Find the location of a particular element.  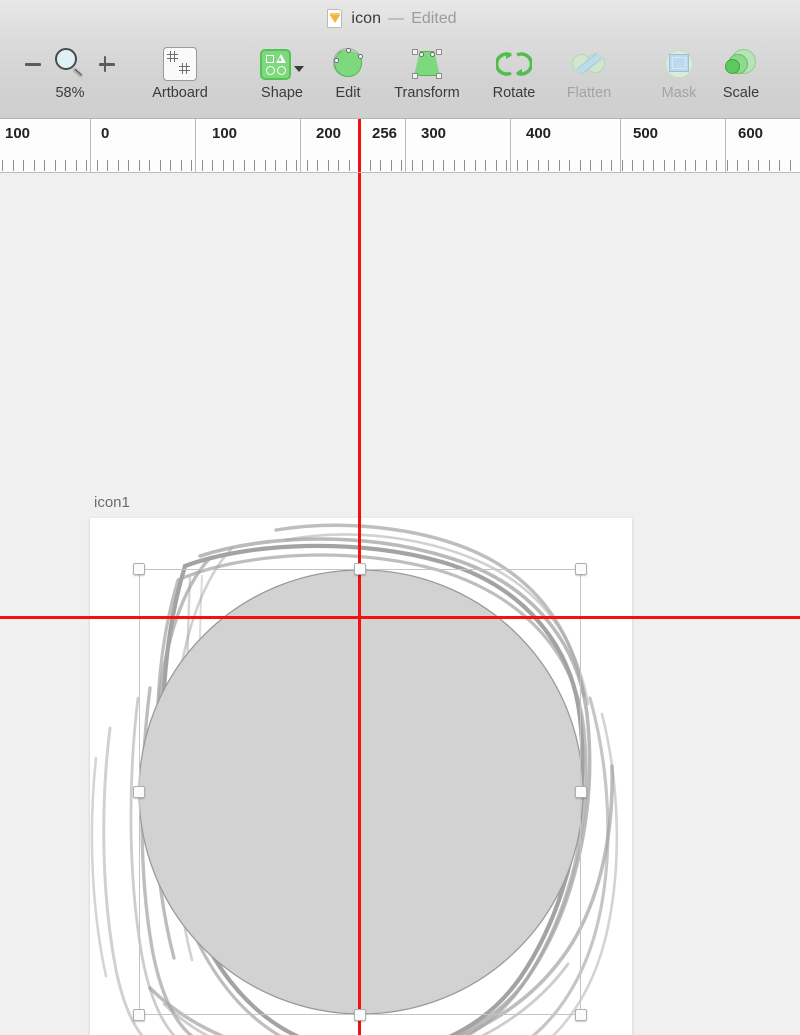

toolbar-label-artboard: Artboard is located at coordinates (180, 93).